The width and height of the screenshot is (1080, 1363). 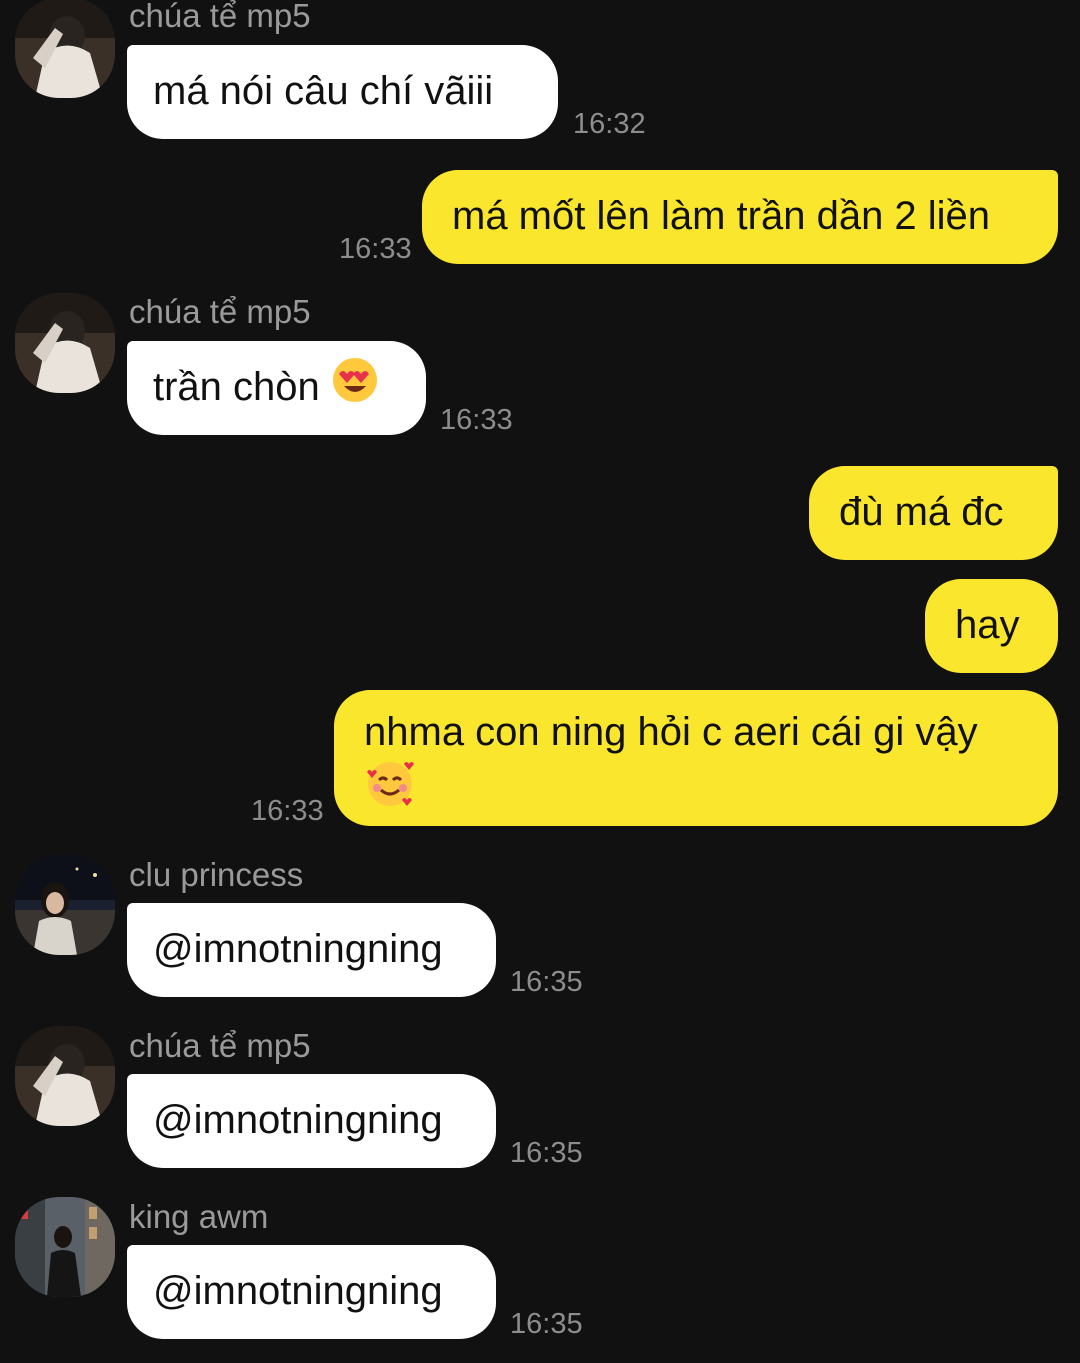 I want to click on heart-eyes-emoji, so click(x=355, y=385).